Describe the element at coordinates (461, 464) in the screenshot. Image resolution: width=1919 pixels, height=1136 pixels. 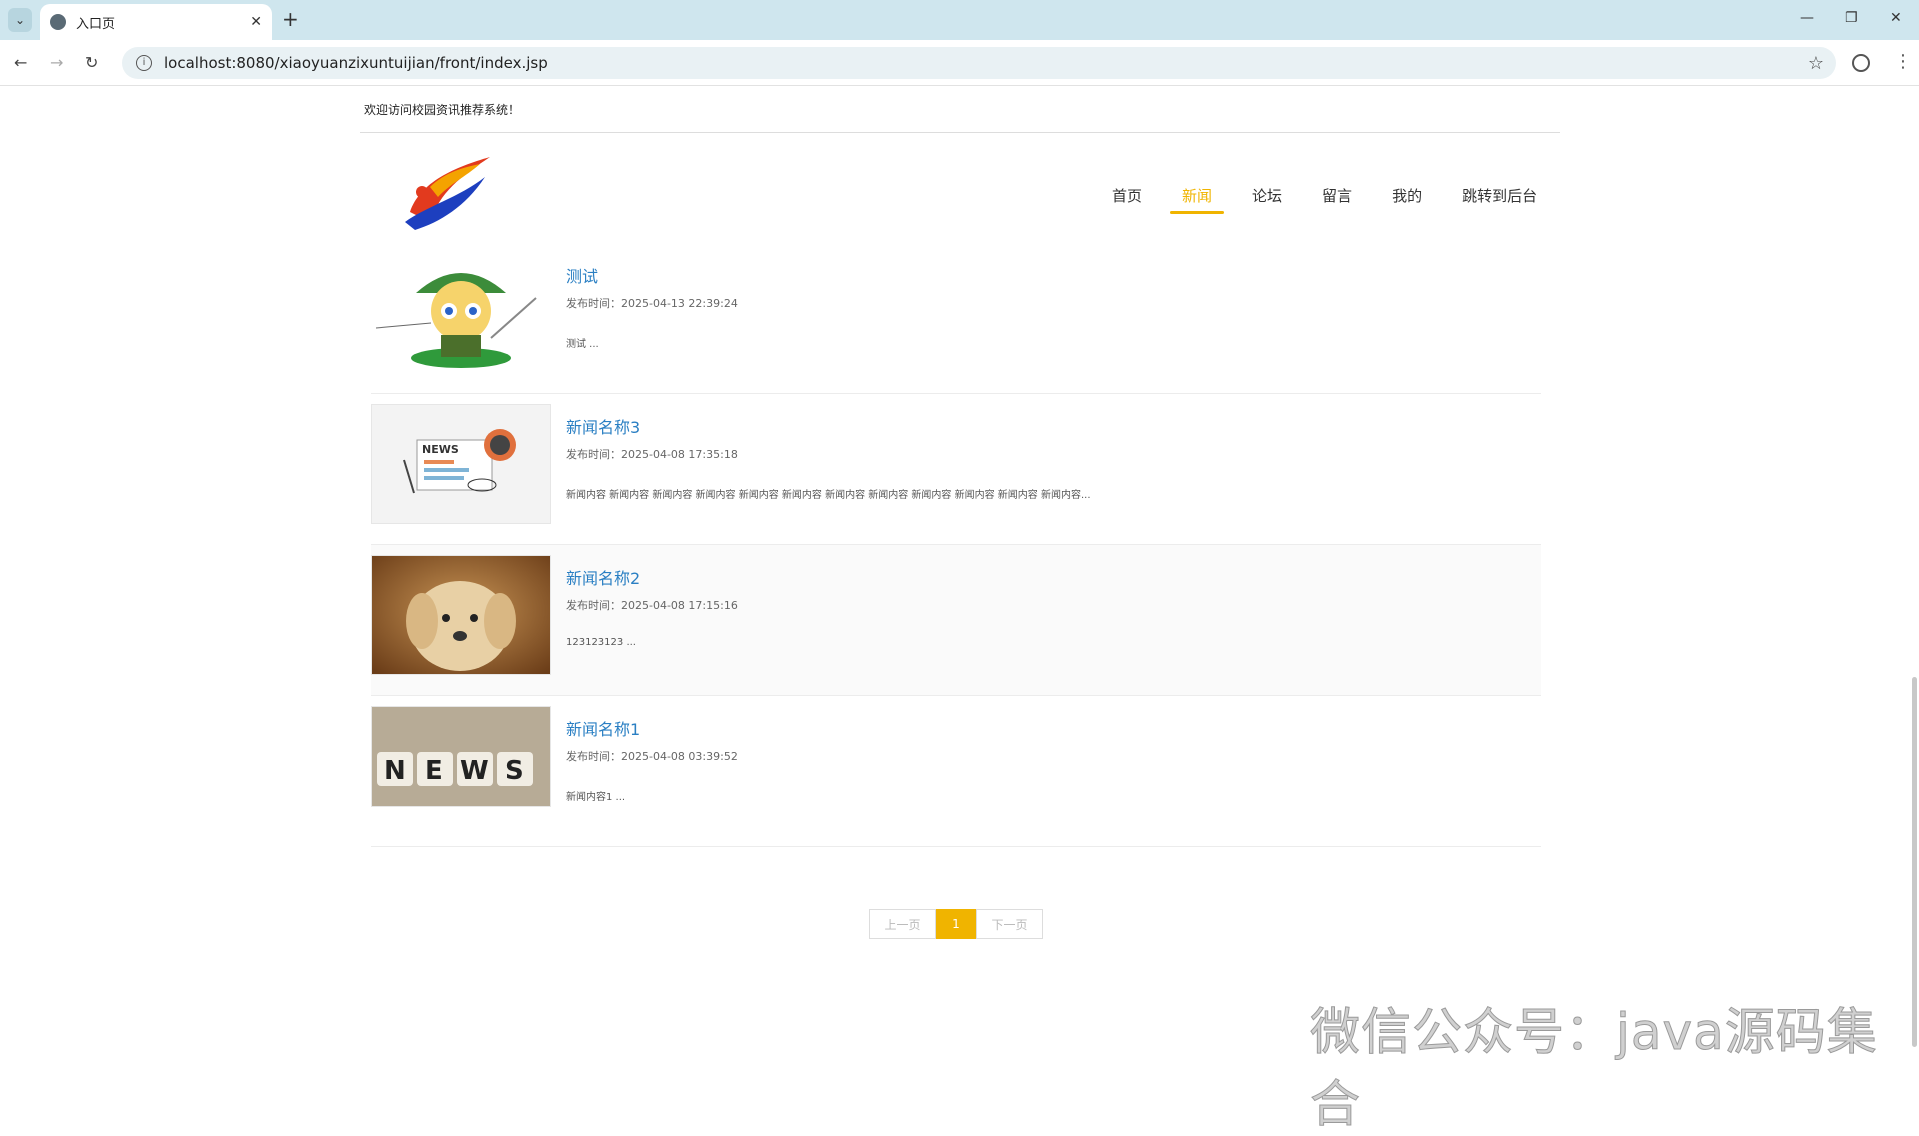
I see `news-thumbnail: NEWS` at that location.